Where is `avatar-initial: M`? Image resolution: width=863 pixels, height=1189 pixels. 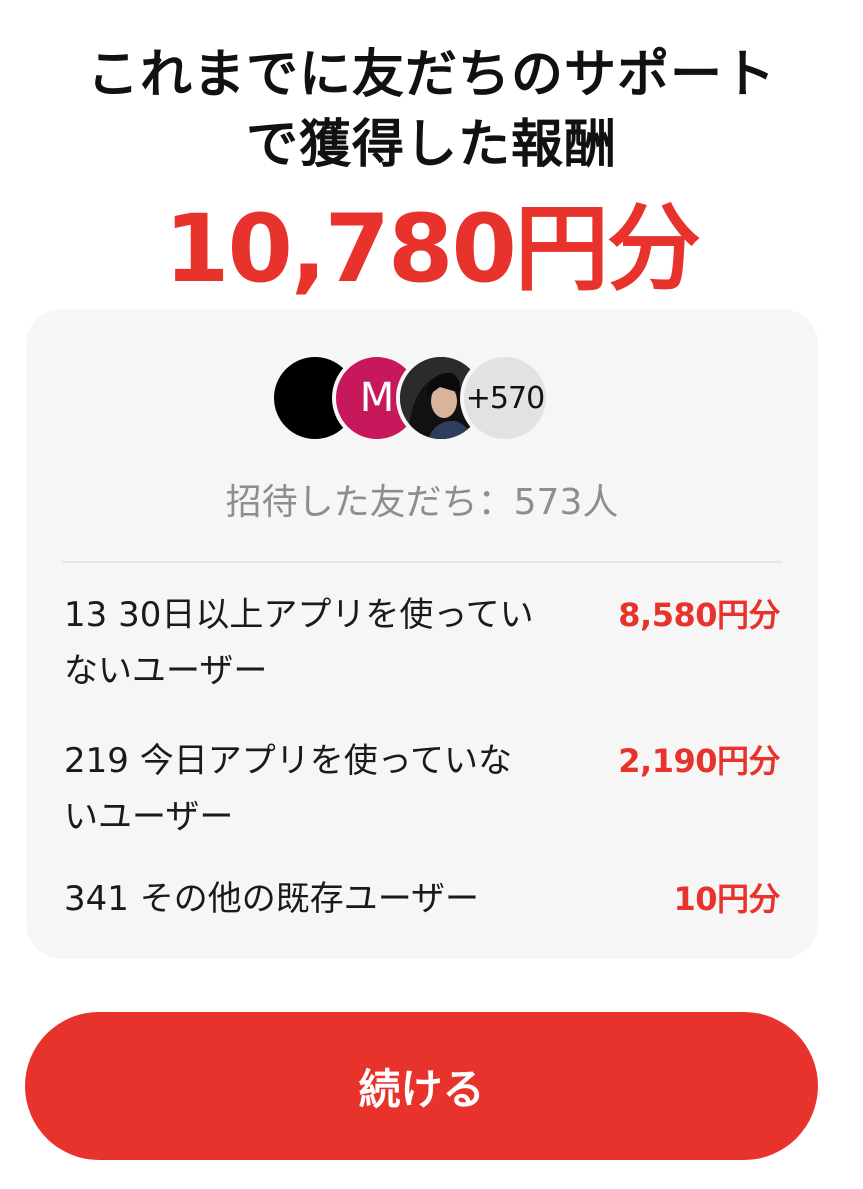 avatar-initial: M is located at coordinates (377, 398).